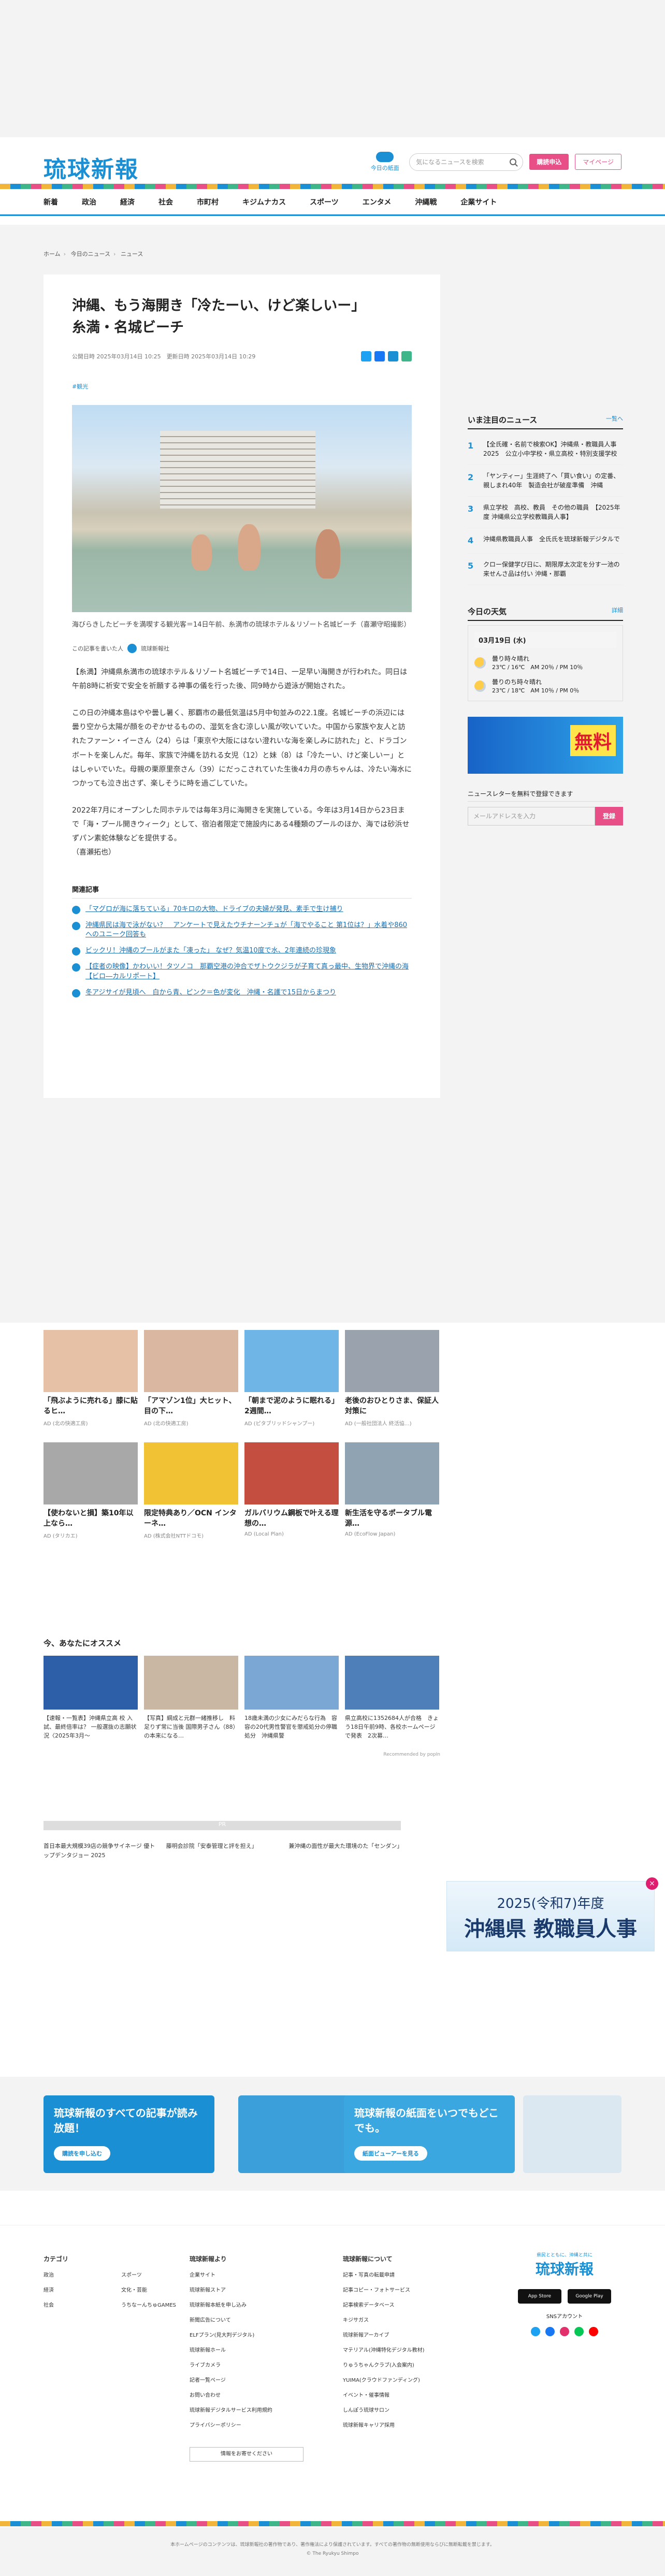  I want to click on footer-link: 政治, so click(72, 2274).